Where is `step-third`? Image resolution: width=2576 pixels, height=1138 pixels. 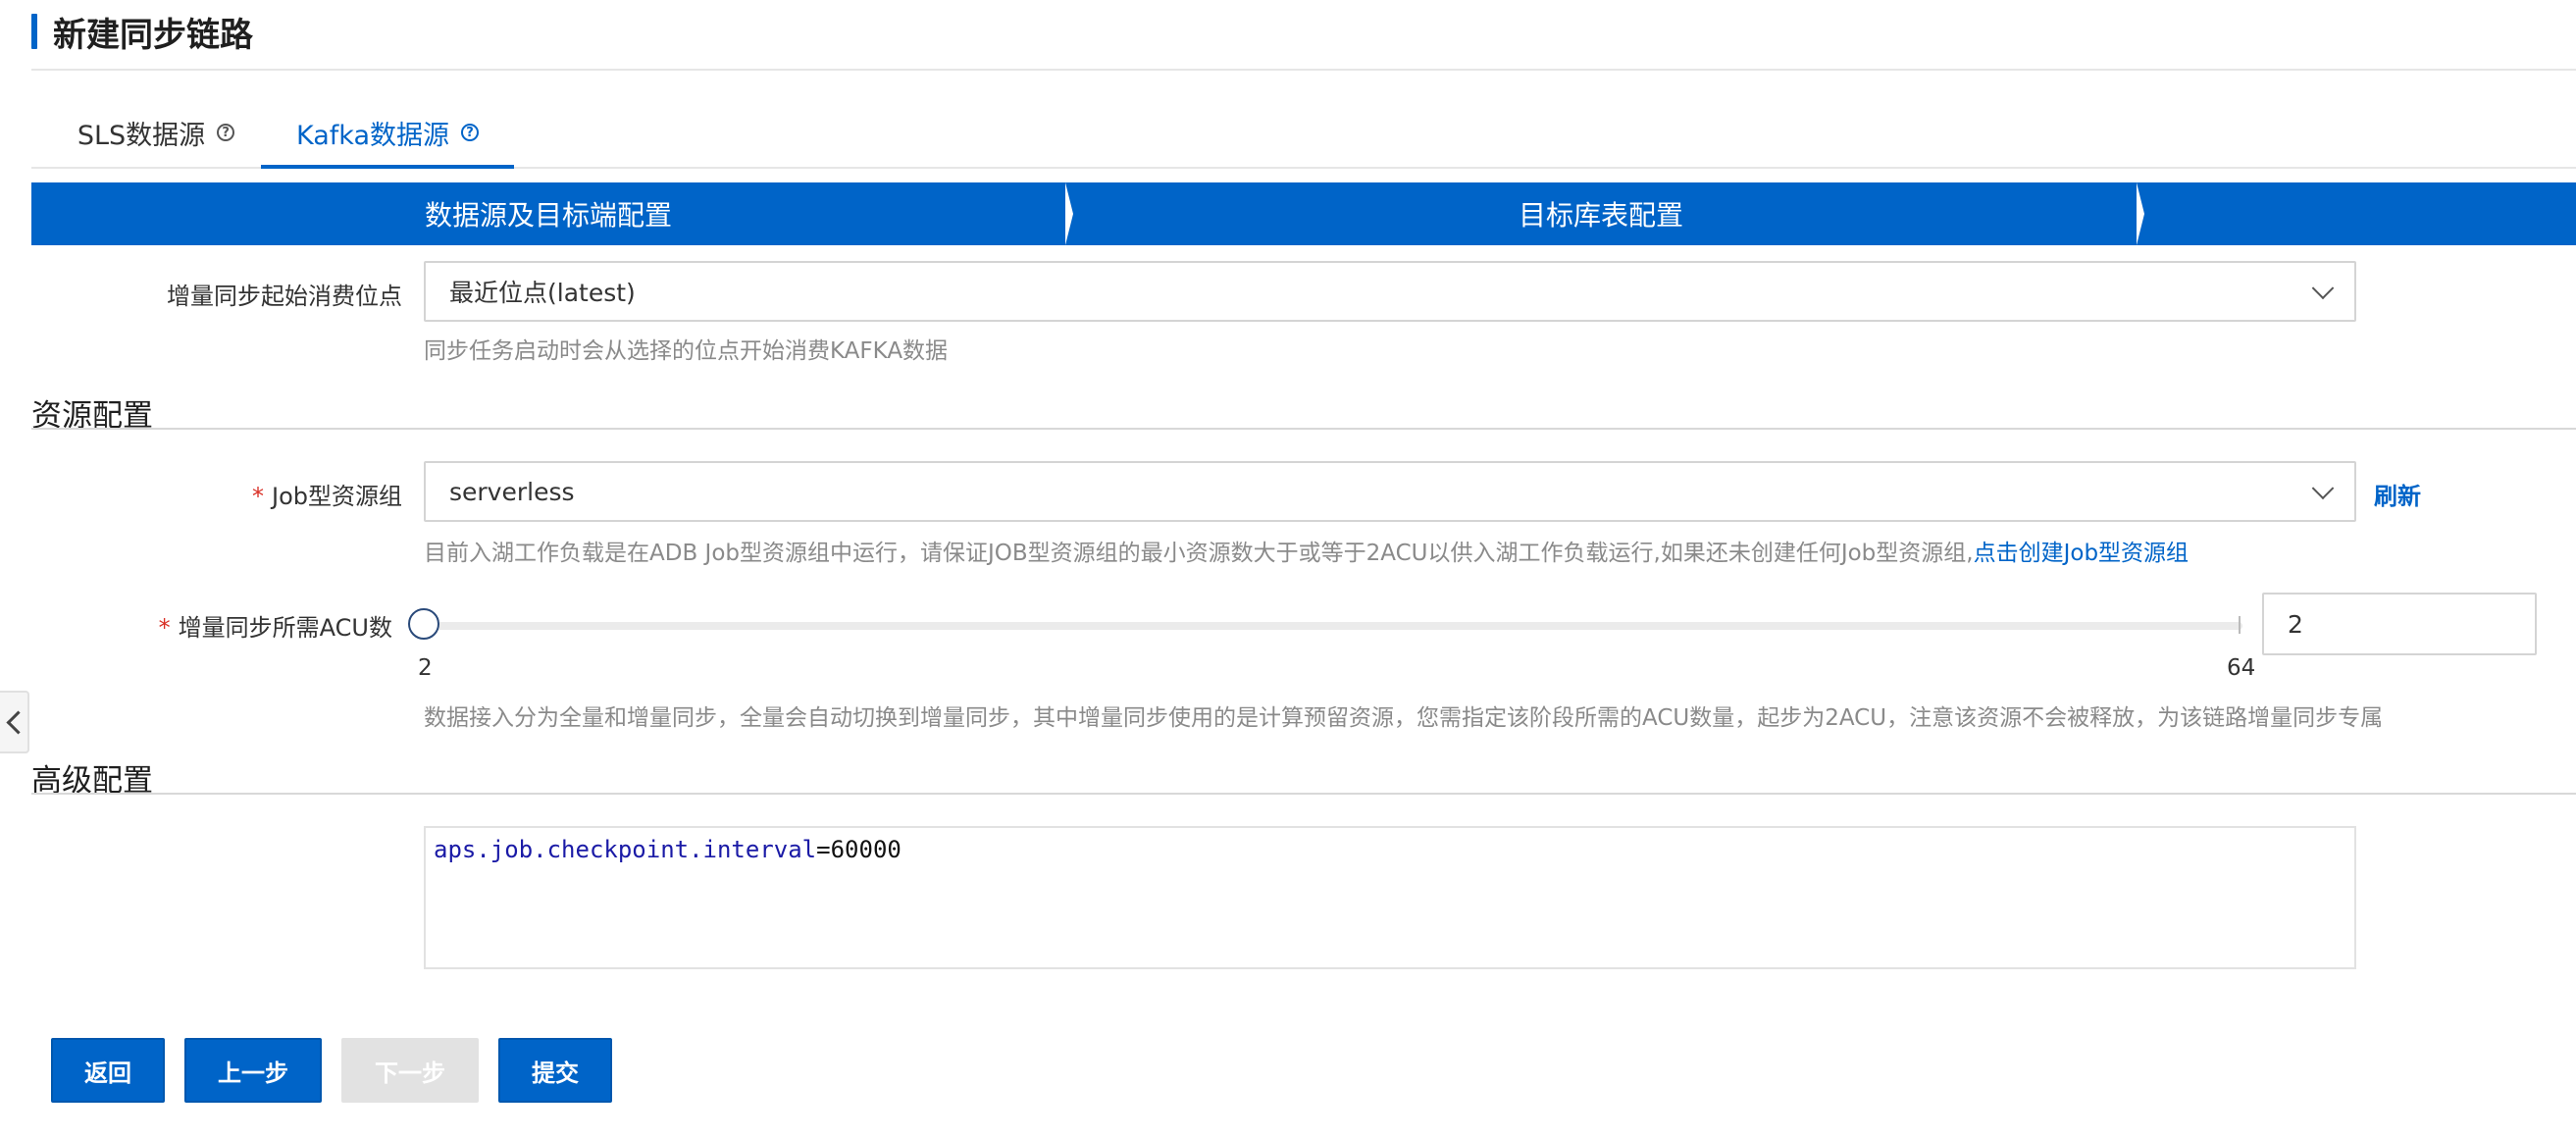
step-third is located at coordinates (2356, 213).